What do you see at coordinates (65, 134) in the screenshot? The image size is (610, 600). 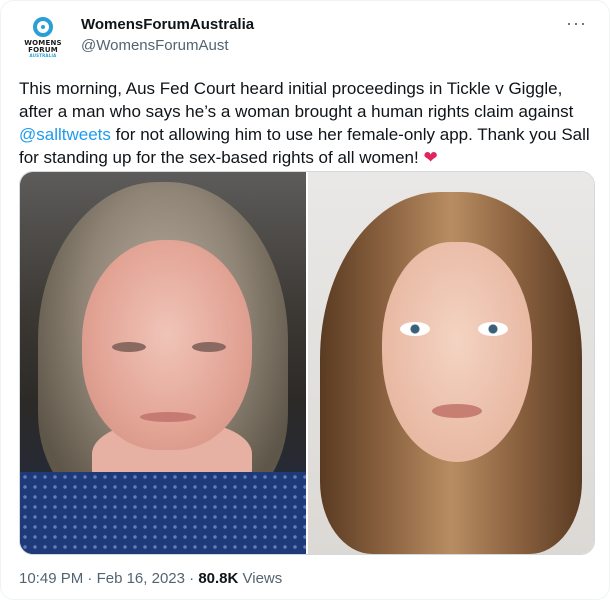 I see `mention-link: @salltweets` at bounding box center [65, 134].